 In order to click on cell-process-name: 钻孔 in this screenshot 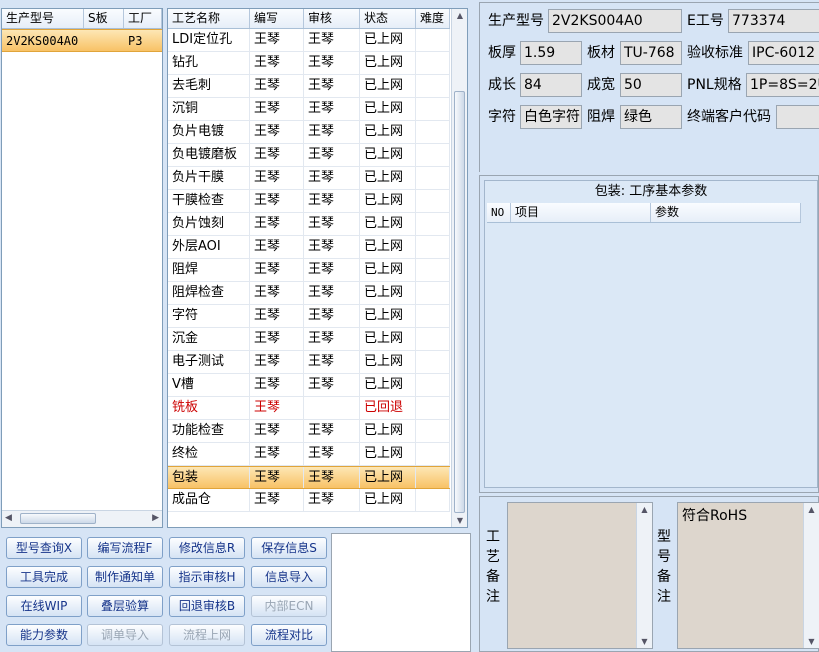, I will do `click(209, 63)`.